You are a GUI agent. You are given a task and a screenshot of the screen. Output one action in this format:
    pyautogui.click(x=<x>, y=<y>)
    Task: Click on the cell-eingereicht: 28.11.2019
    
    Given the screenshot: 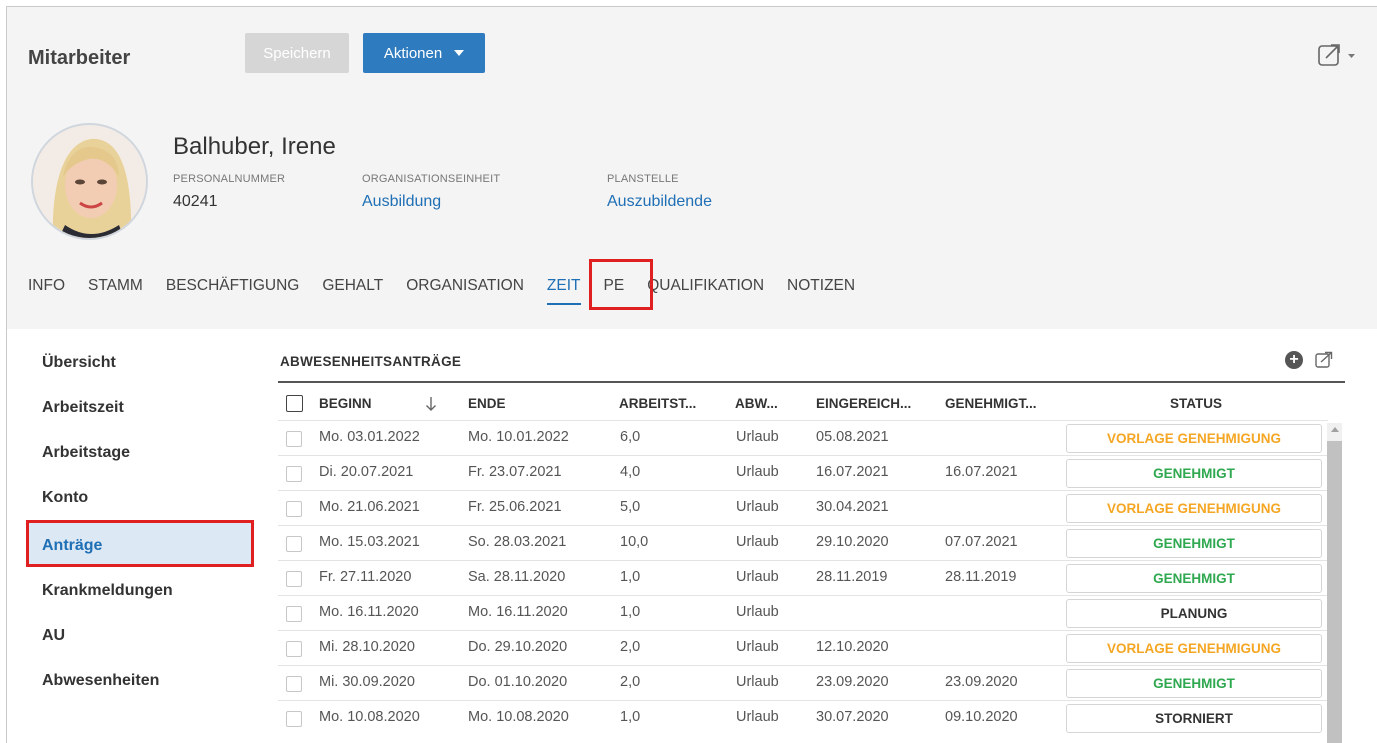 What is the action you would take?
    pyautogui.click(x=852, y=577)
    